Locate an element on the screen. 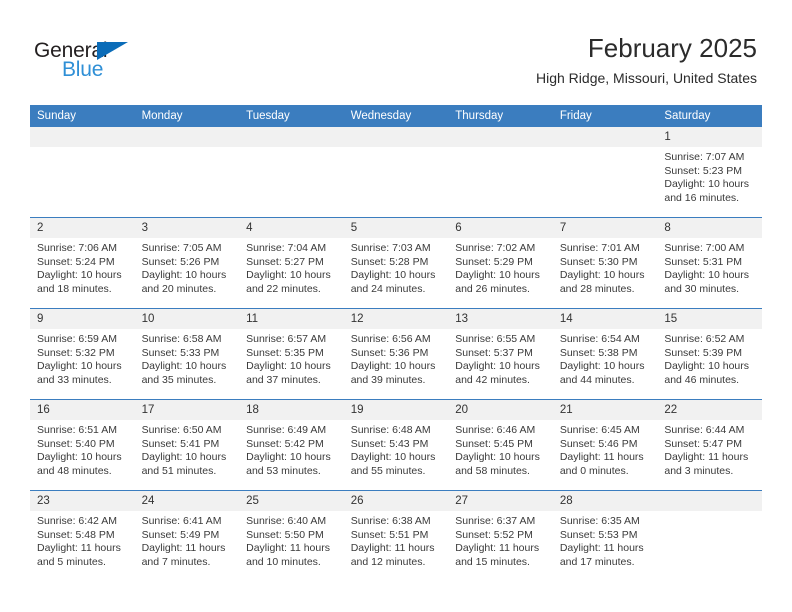 The height and width of the screenshot is (612, 792). daylight-text-line2: and 22 minutes. is located at coordinates (283, 288).